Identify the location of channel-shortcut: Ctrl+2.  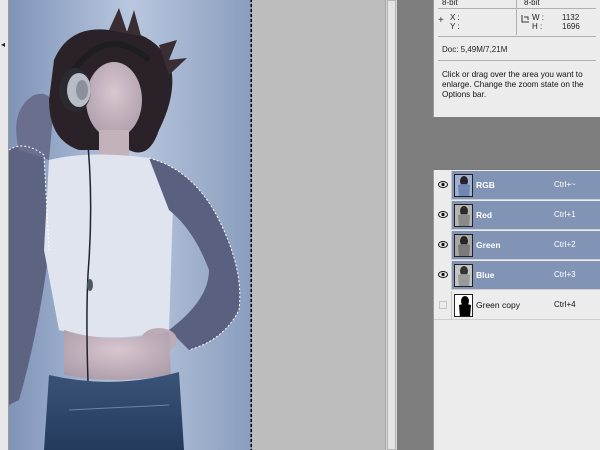
(565, 244).